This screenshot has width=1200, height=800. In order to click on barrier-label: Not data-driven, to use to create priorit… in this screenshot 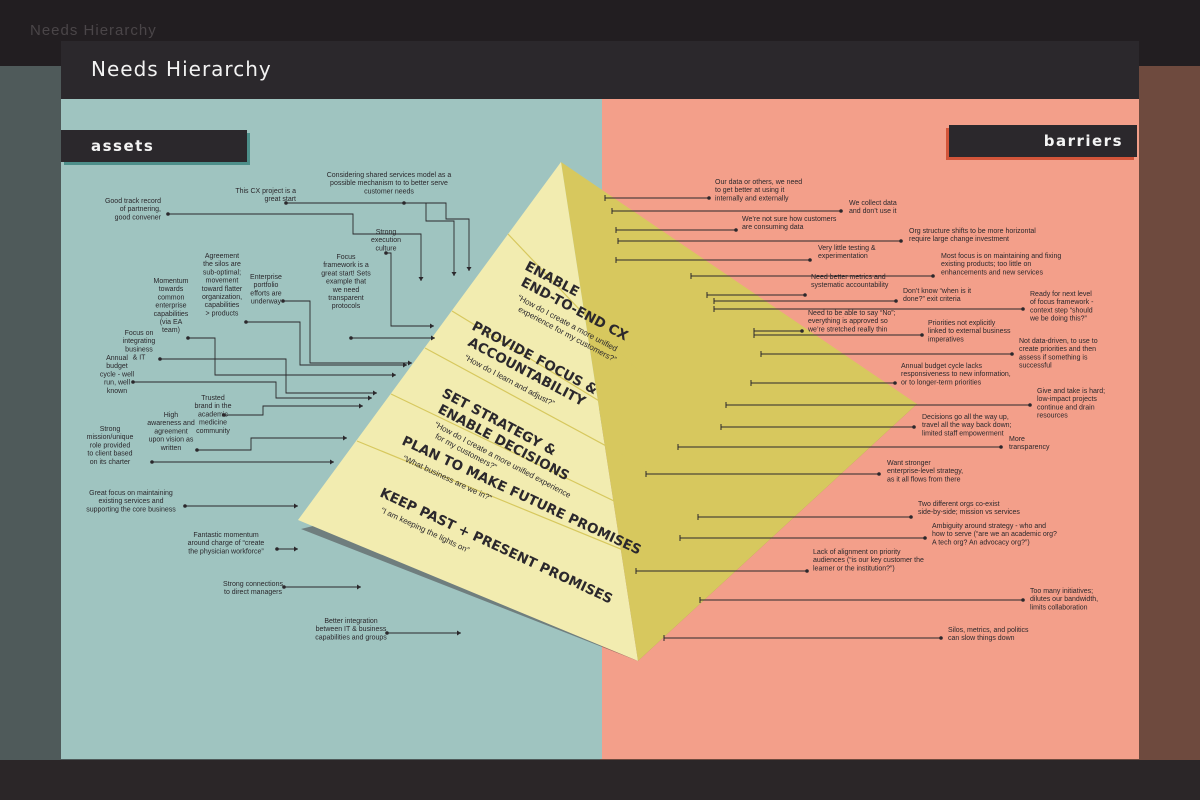, I will do `click(1058, 354)`.